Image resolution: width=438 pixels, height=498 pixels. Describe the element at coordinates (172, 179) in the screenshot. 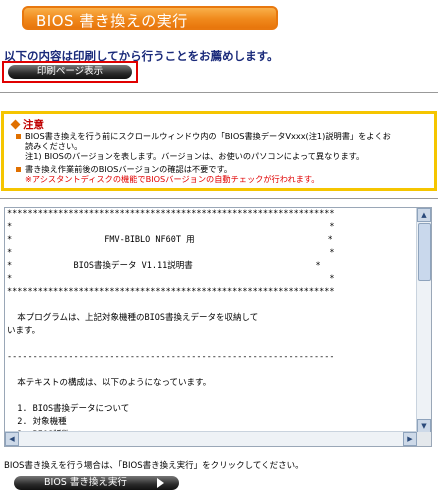

I see `notice-red-note: ※アシスタントディスクの機能でBIOSバージョンの自動チェックが行われます。` at that location.